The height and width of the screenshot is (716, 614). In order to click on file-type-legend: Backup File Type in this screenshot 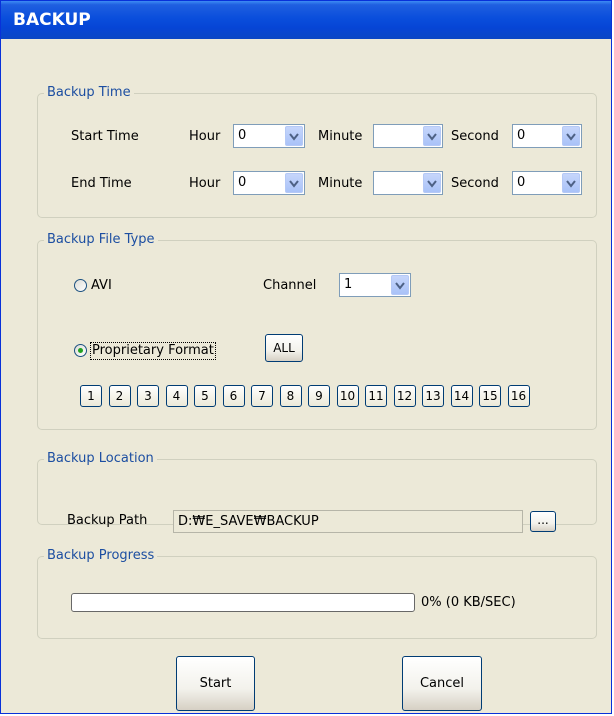, I will do `click(101, 240)`.